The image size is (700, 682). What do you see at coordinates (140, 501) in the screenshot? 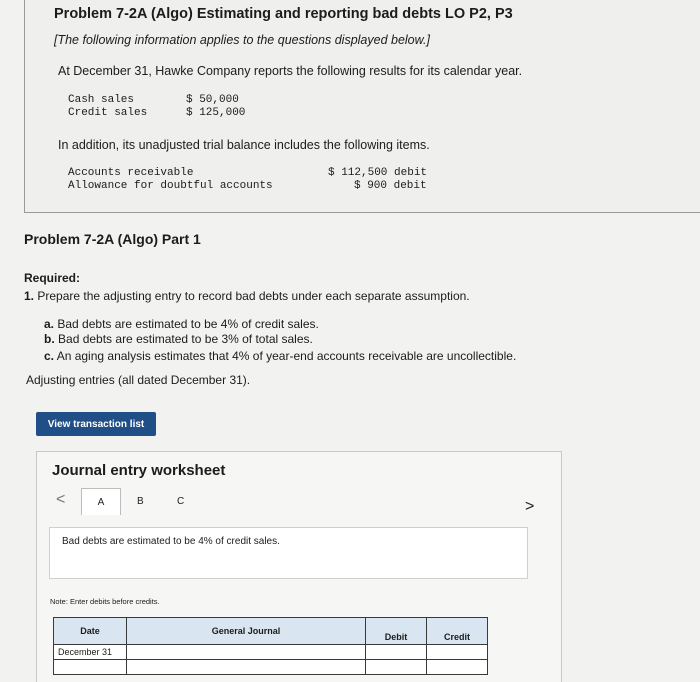
I see `tab-b: B` at bounding box center [140, 501].